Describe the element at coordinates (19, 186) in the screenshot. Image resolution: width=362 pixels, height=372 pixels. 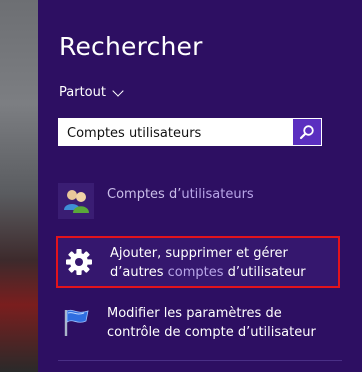
I see `desktop-background` at that location.